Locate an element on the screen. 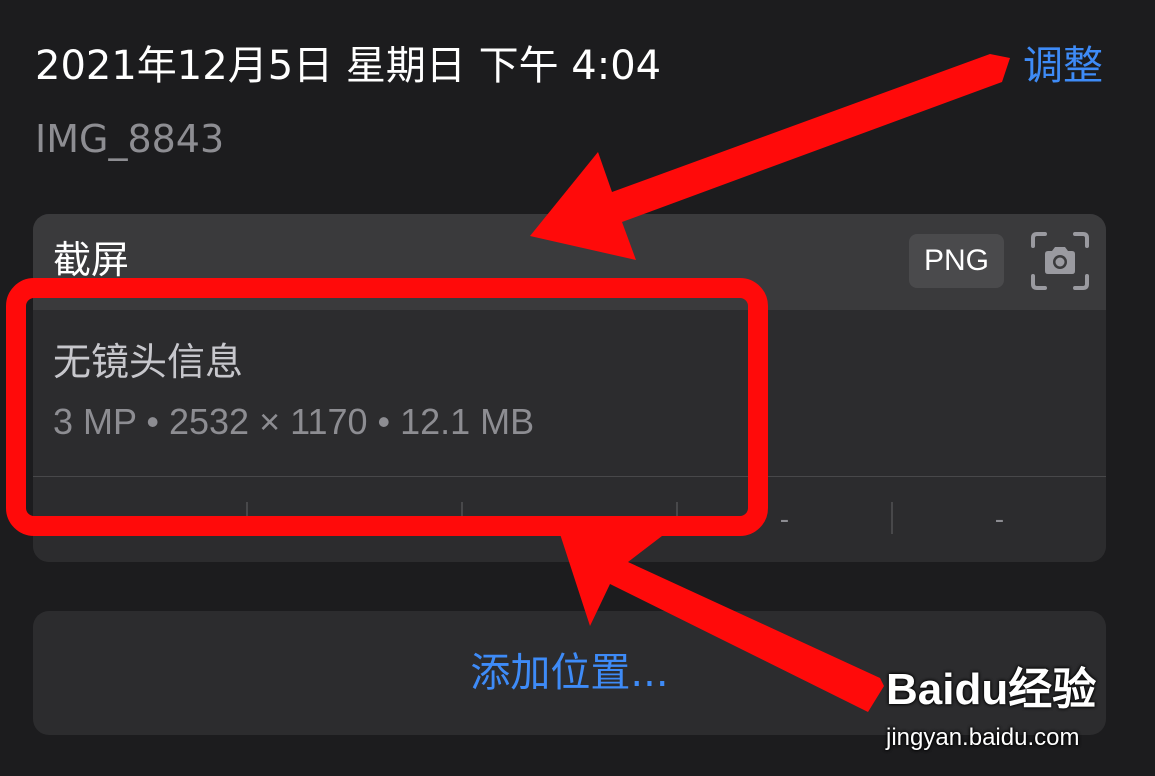 This screenshot has width=1155, height=776. photo-datetime: 2021年12月5日 星期日 下午 4:04 is located at coordinates (348, 66).